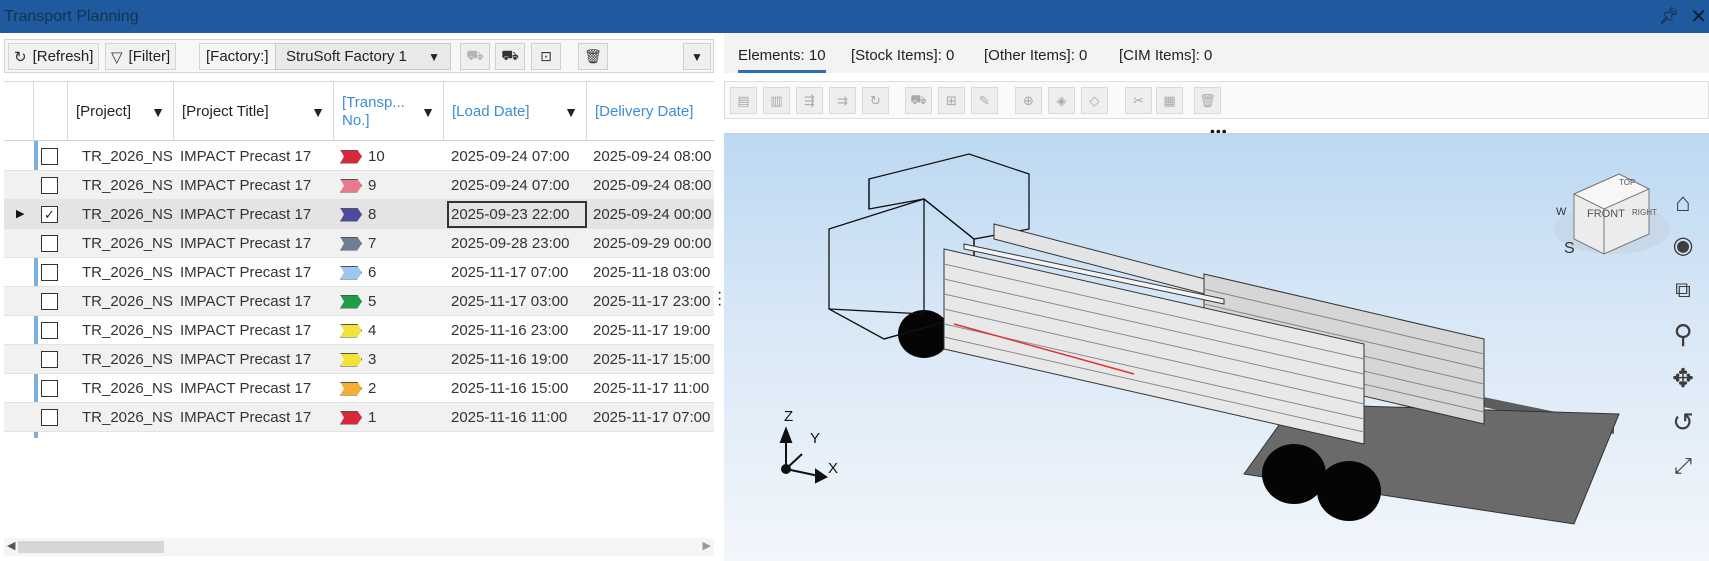 This screenshot has width=1709, height=561. What do you see at coordinates (518, 330) in the screenshot?
I see `load-date-cell: 2025-11-16 23:00` at bounding box center [518, 330].